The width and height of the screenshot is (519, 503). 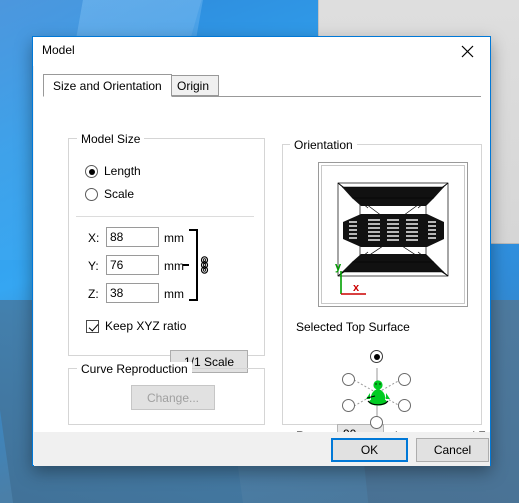 I want to click on dialog-footer: OK Cancel, so click(x=262, y=449).